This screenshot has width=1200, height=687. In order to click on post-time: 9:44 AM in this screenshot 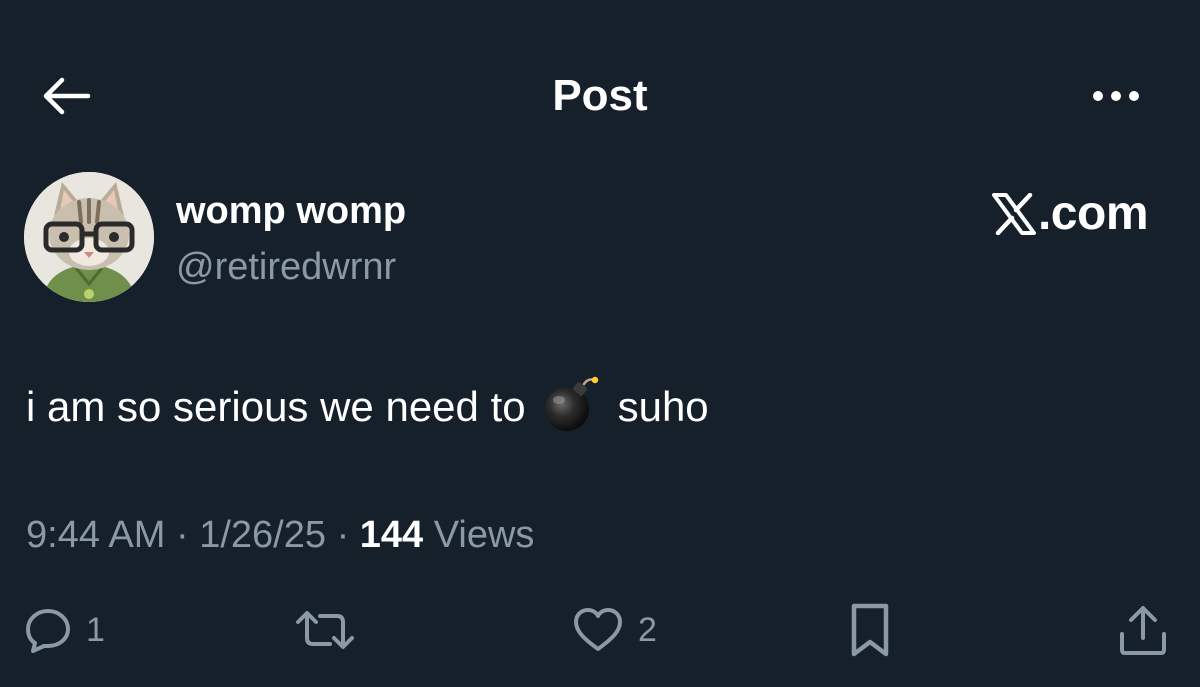, I will do `click(95, 535)`.